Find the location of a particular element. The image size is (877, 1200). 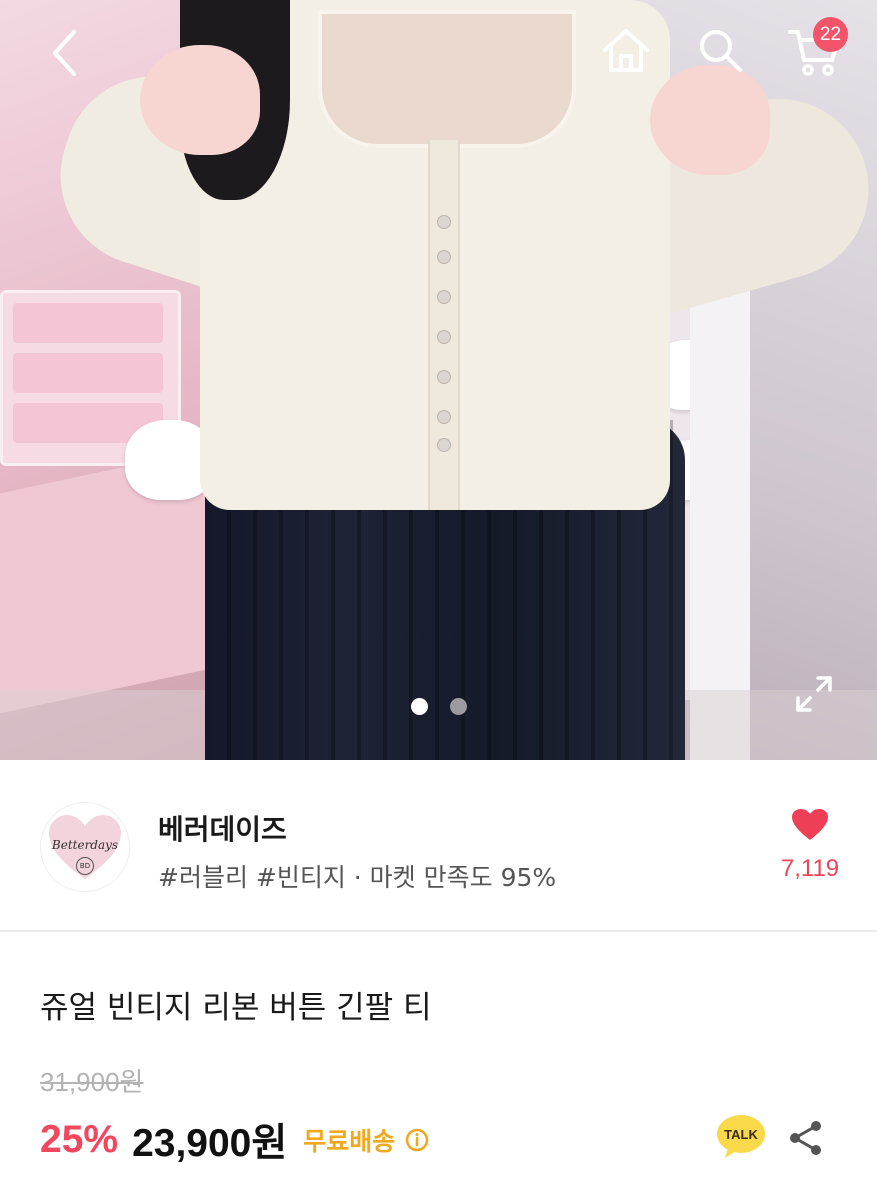

chevron-left-icon is located at coordinates (64, 52).